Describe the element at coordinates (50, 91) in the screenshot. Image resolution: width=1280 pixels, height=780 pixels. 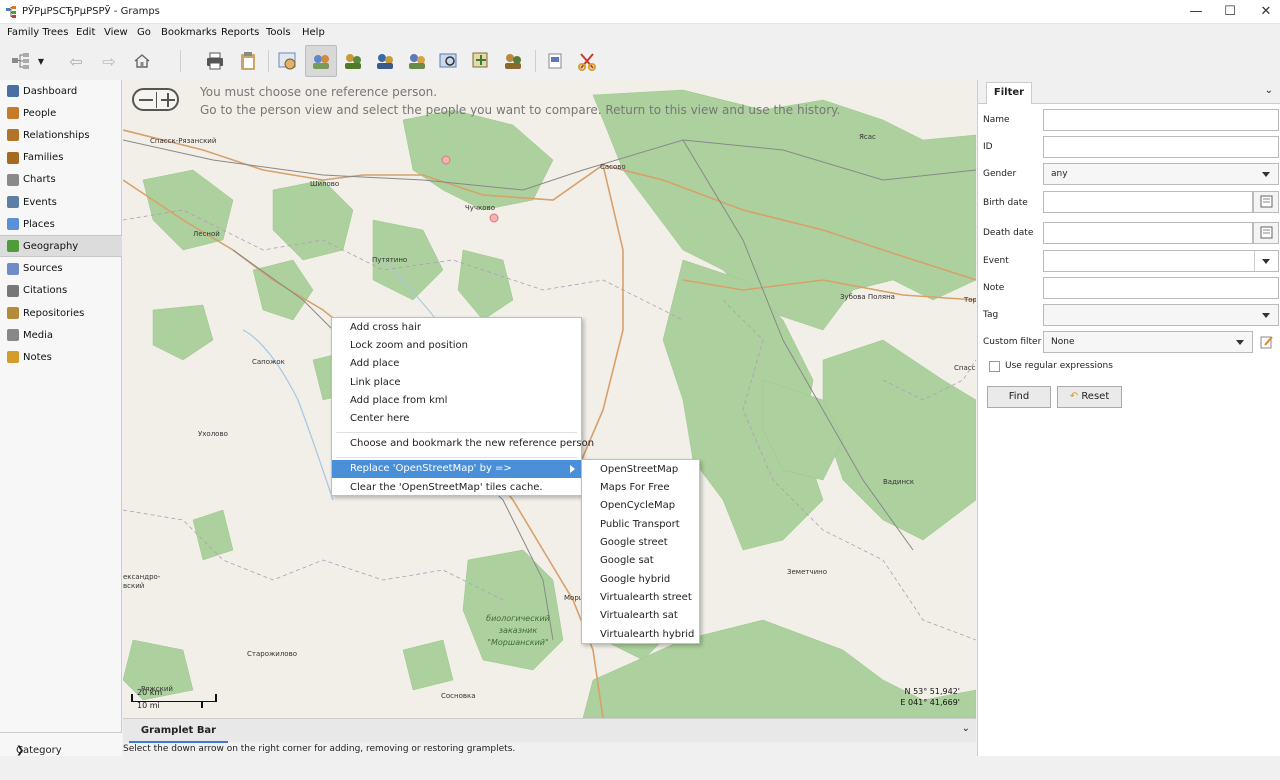
I see `sidebar-item-label: Dashboard` at that location.